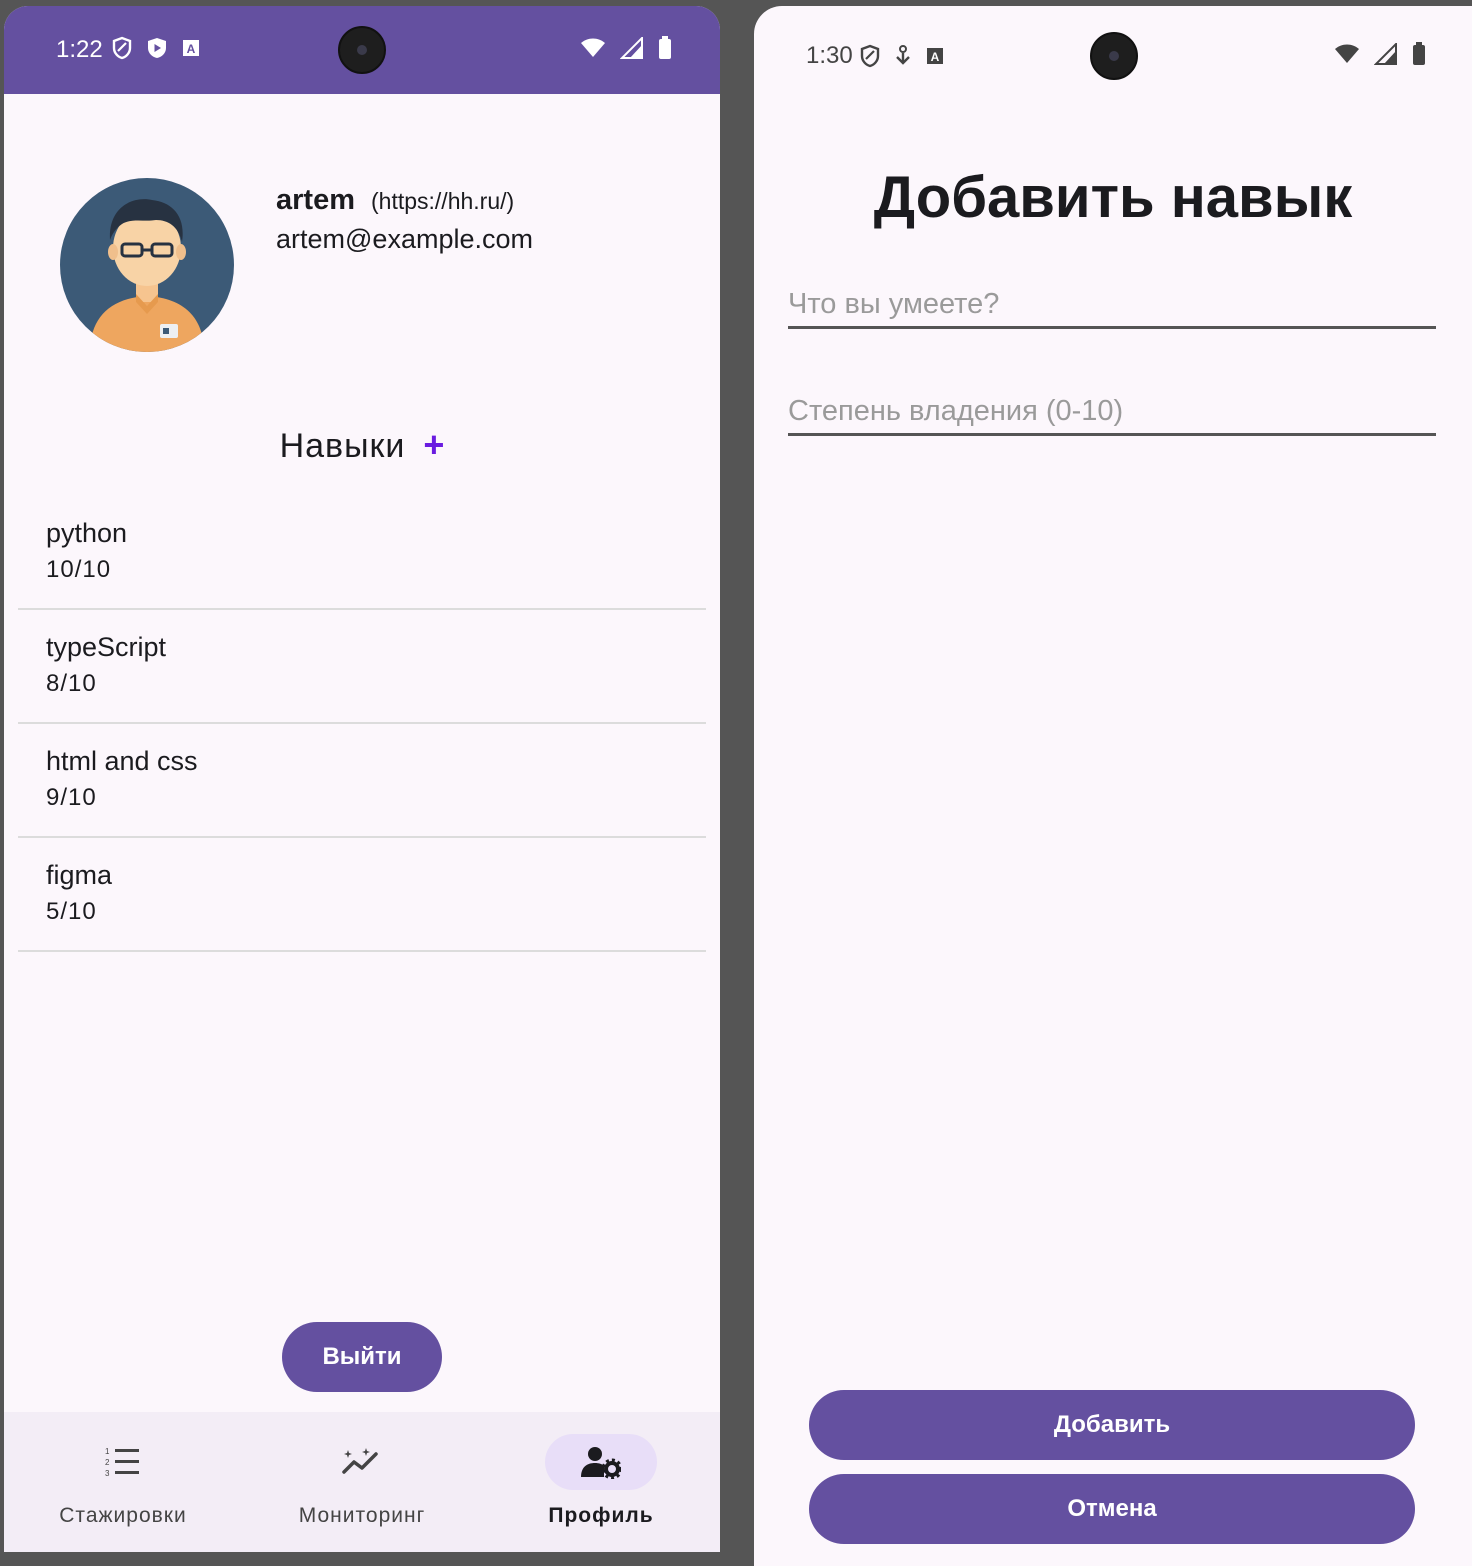 The image size is (1472, 1566). I want to click on skill-name-input, so click(1112, 305).